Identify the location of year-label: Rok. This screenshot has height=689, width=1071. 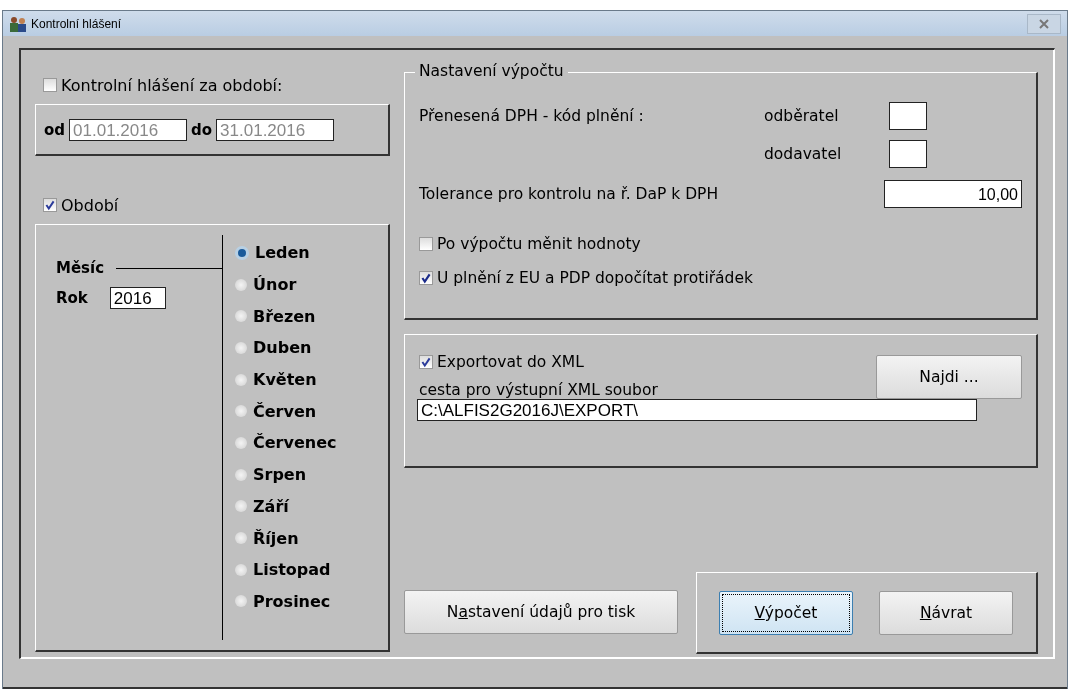
(72, 298).